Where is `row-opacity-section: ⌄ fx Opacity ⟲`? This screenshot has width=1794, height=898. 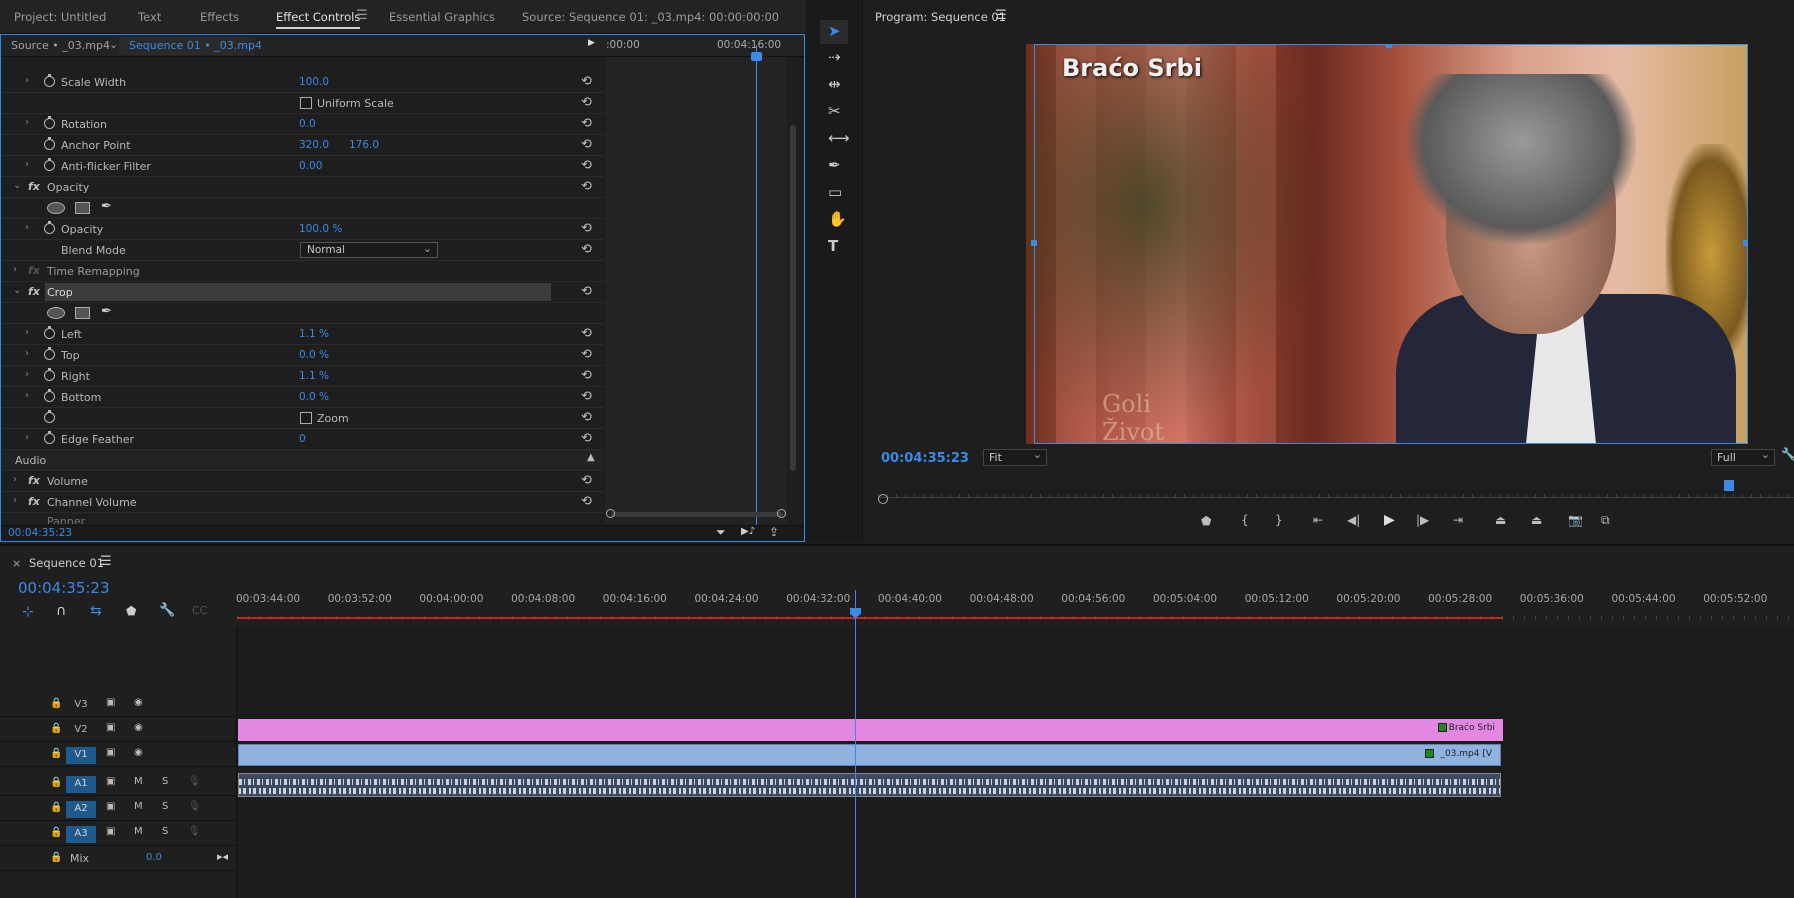
row-opacity-section: ⌄ fx Opacity ⟲ is located at coordinates (302, 187).